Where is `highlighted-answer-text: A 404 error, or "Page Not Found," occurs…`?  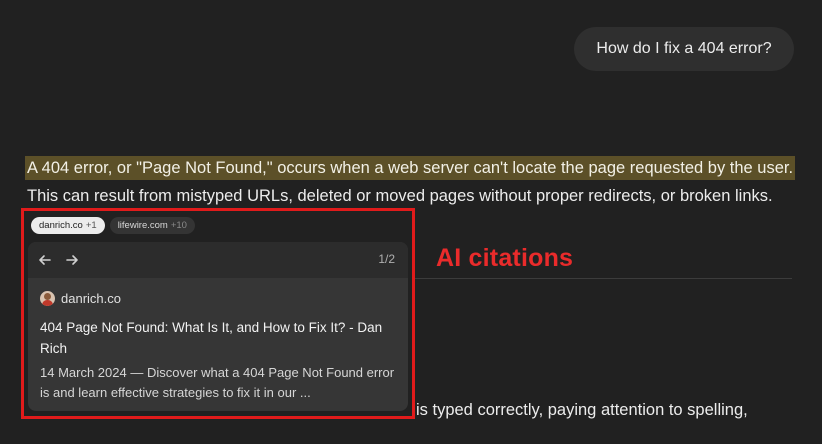
highlighted-answer-text: A 404 error, or "Page Not Found," occurs… is located at coordinates (410, 168).